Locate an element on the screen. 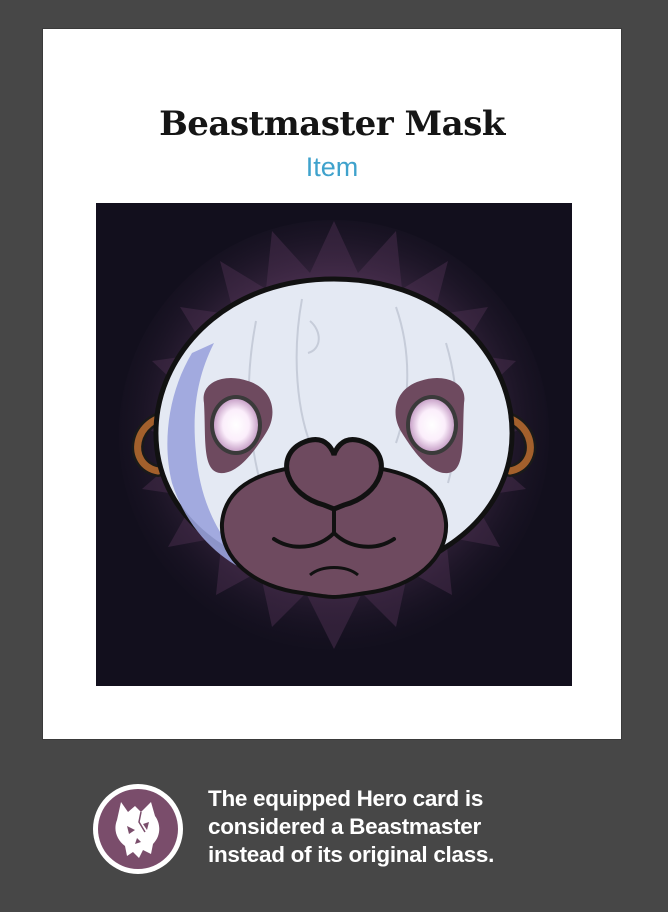  ability-line: considered a Beastmaster is located at coordinates (344, 826).